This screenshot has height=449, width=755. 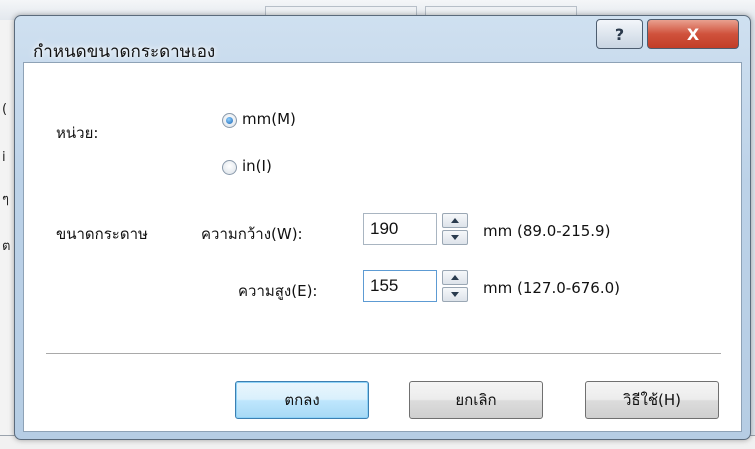 What do you see at coordinates (455, 286) in the screenshot?
I see `height-spinner` at bounding box center [455, 286].